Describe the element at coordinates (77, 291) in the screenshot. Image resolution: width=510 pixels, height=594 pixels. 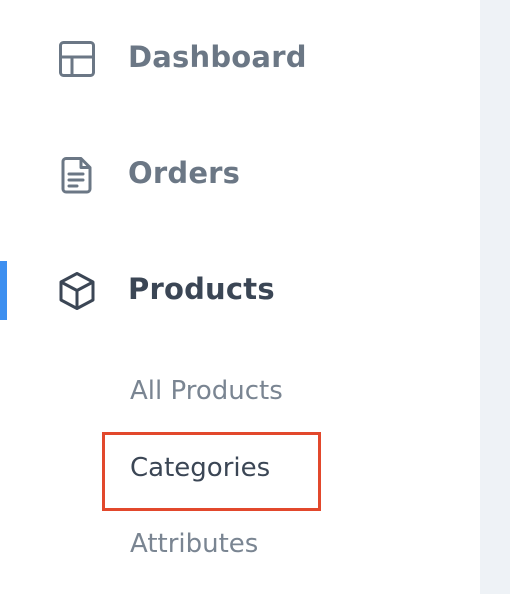
I see `box-icon` at that location.